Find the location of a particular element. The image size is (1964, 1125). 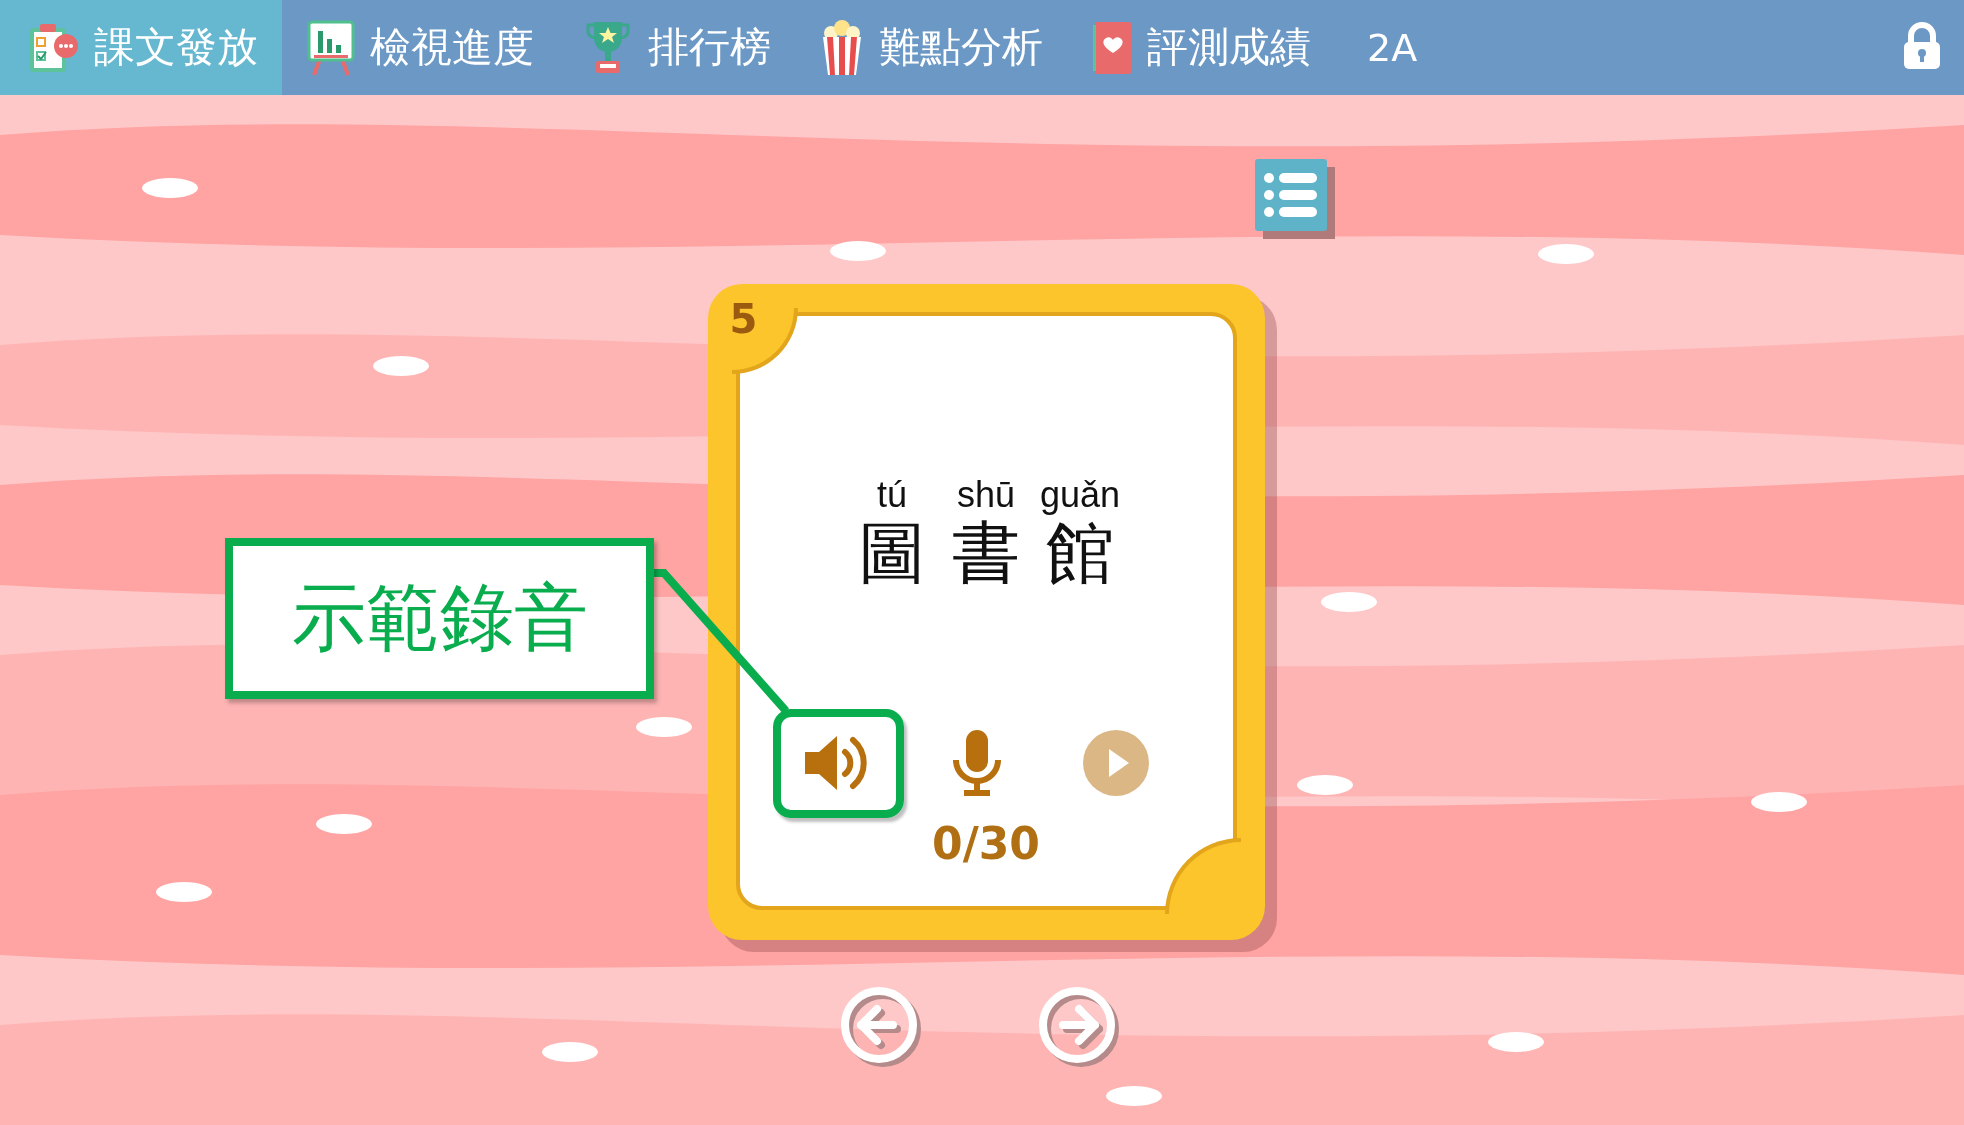

nav-tab: 評測成績 is located at coordinates (1201, 47).